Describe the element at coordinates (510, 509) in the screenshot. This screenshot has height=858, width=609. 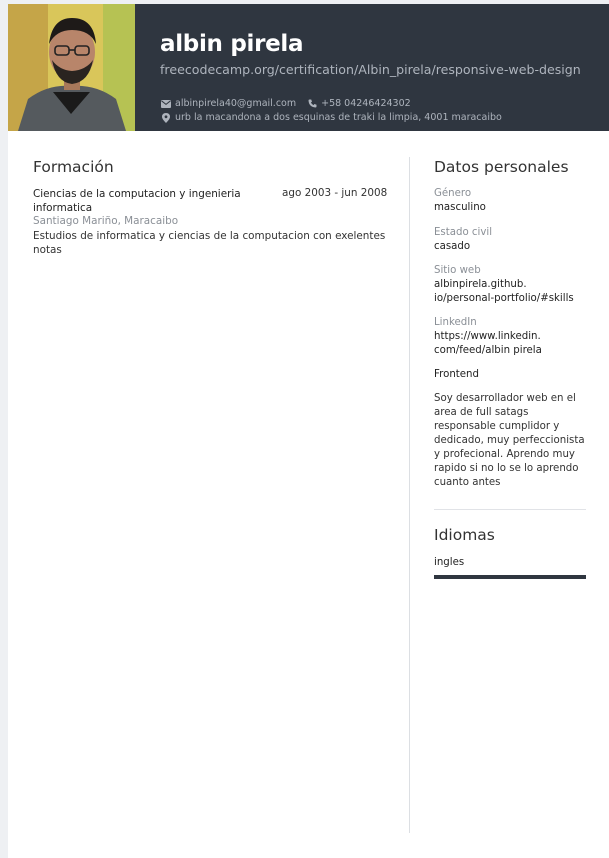
I see `section-divider` at that location.